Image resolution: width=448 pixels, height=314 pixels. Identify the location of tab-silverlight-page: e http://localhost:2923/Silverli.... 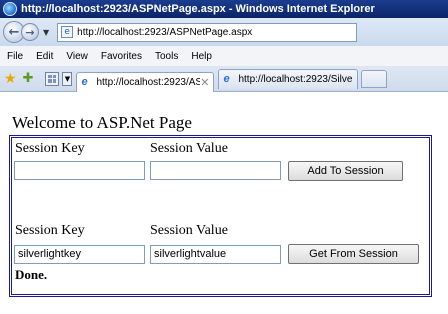
(288, 78).